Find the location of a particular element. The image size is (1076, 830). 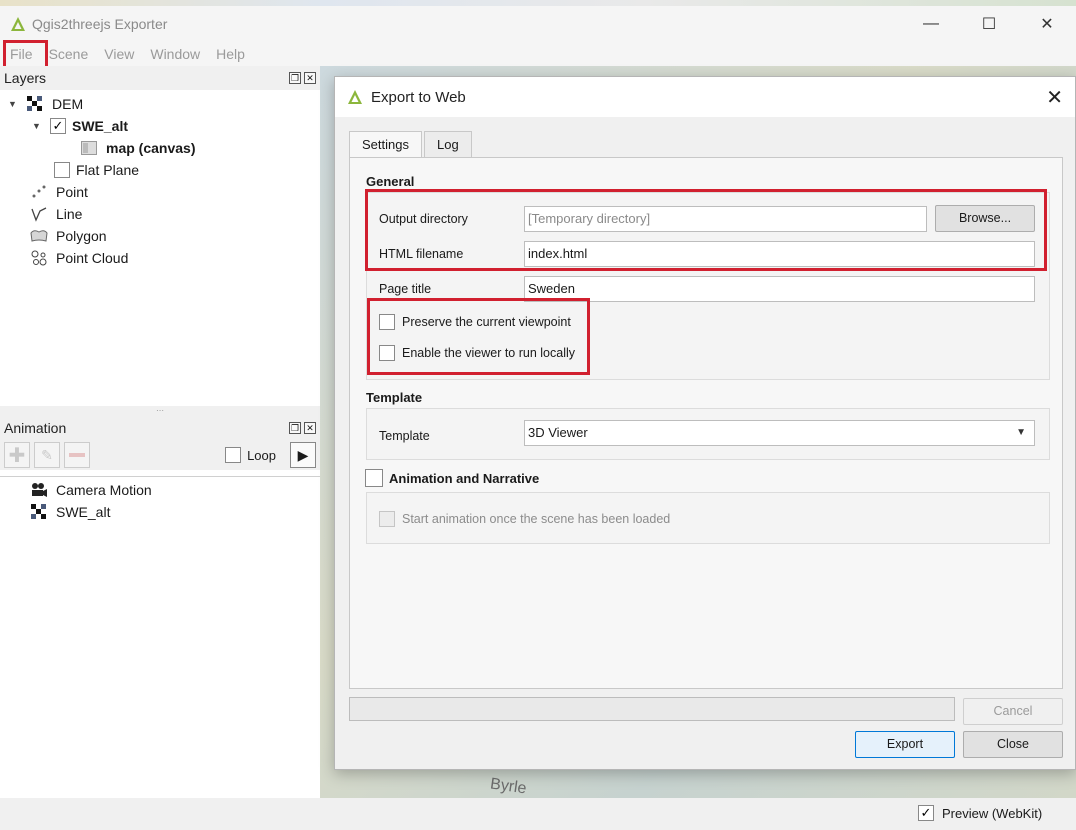

remove-keyframe-icon is located at coordinates (77, 455).